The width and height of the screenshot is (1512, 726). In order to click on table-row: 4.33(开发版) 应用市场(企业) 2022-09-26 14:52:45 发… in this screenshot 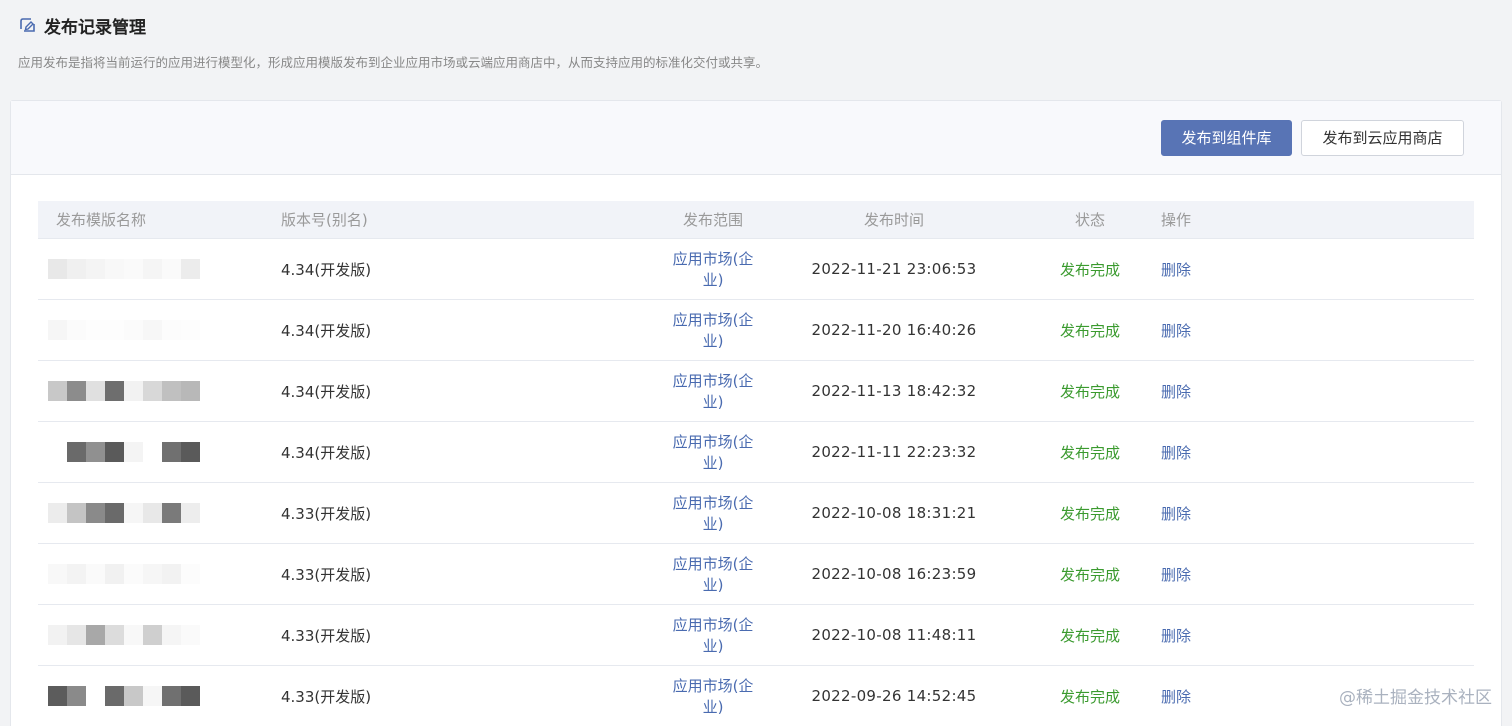, I will do `click(756, 696)`.